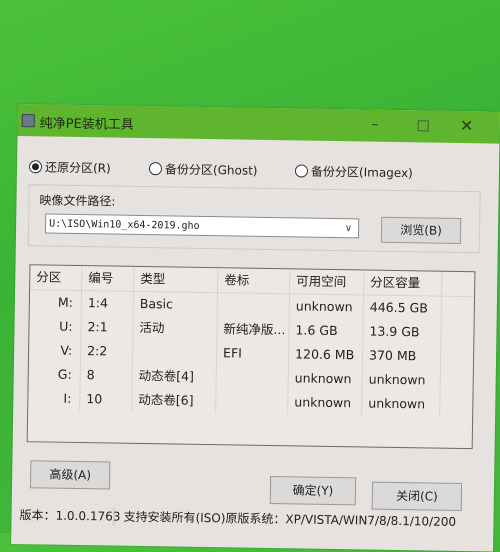  Describe the element at coordinates (70, 475) in the screenshot. I see `advanced-button: 高级(A)` at that location.